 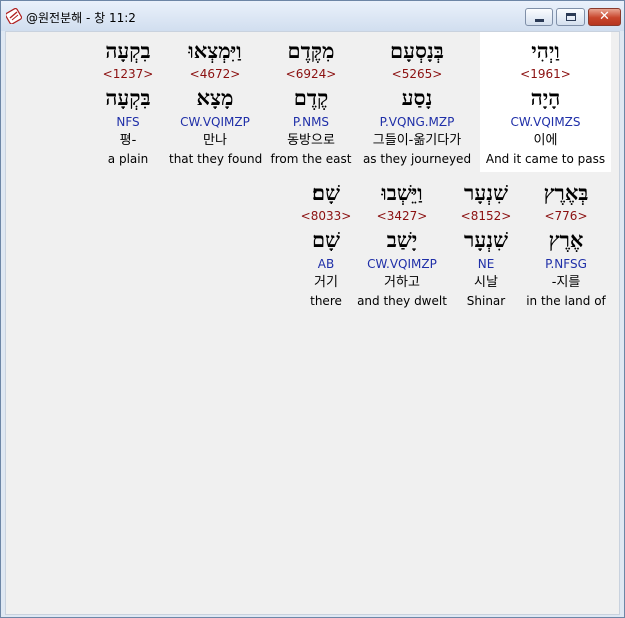 What do you see at coordinates (486, 282) in the screenshot?
I see `korean-gloss: 시날` at bounding box center [486, 282].